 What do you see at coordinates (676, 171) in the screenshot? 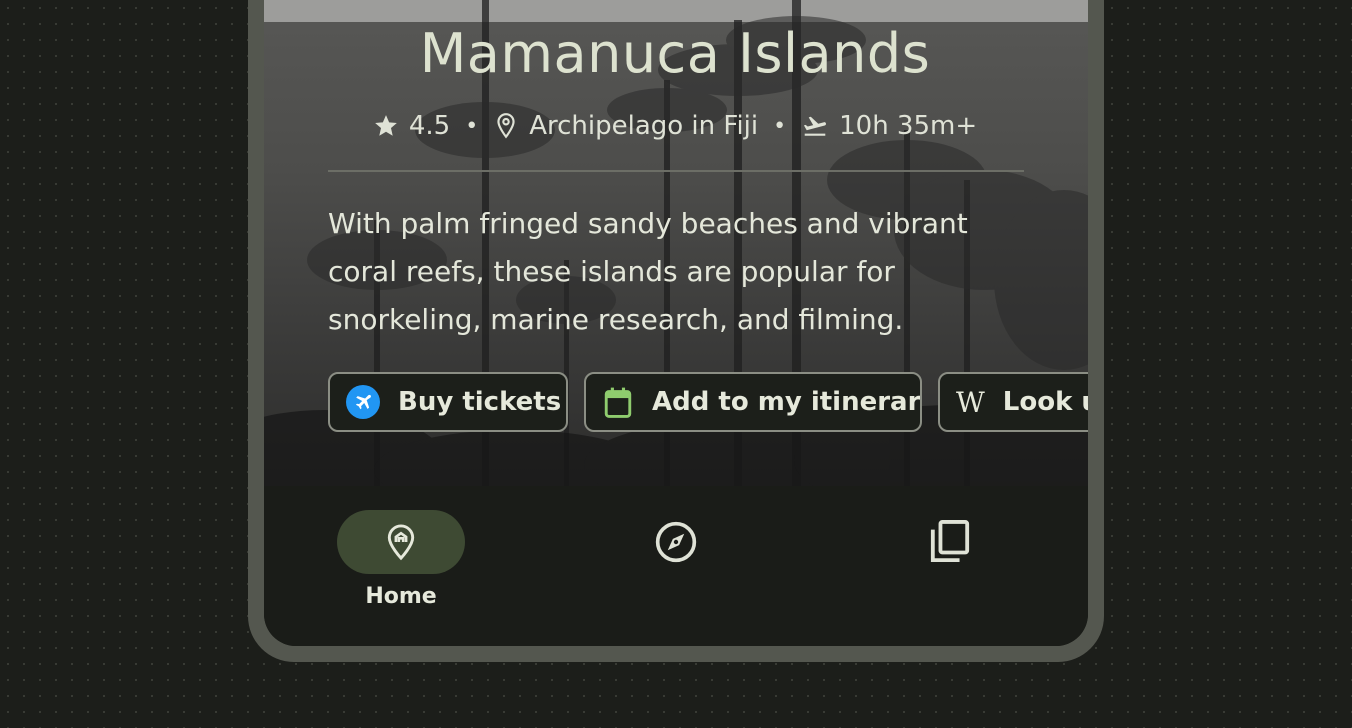
I see `divider` at bounding box center [676, 171].